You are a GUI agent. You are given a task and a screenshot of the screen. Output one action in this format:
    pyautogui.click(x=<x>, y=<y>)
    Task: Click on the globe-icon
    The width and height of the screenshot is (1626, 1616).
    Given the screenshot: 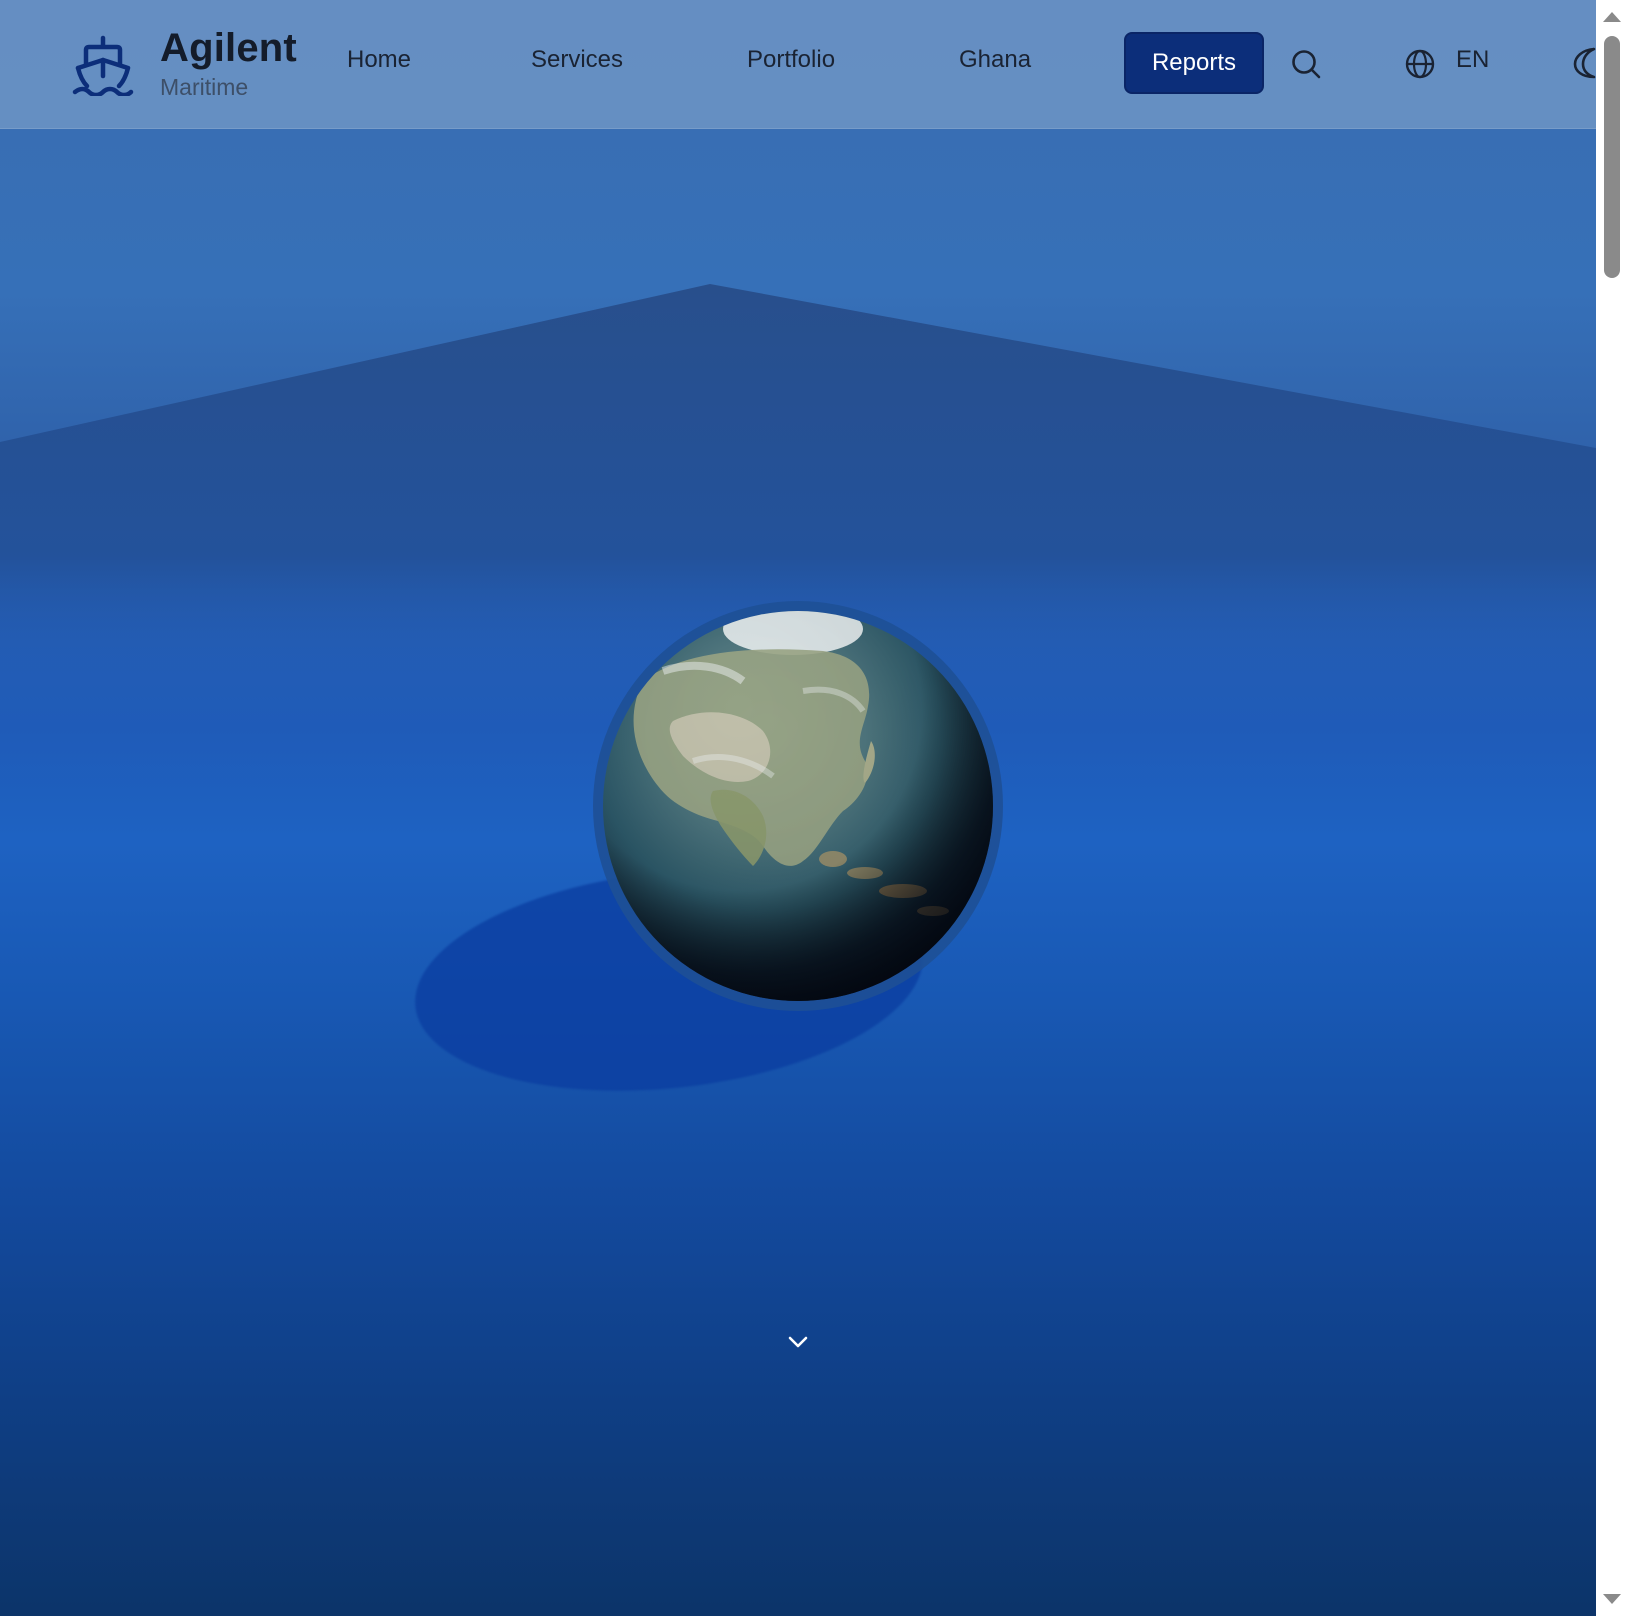 What is the action you would take?
    pyautogui.click(x=1420, y=64)
    